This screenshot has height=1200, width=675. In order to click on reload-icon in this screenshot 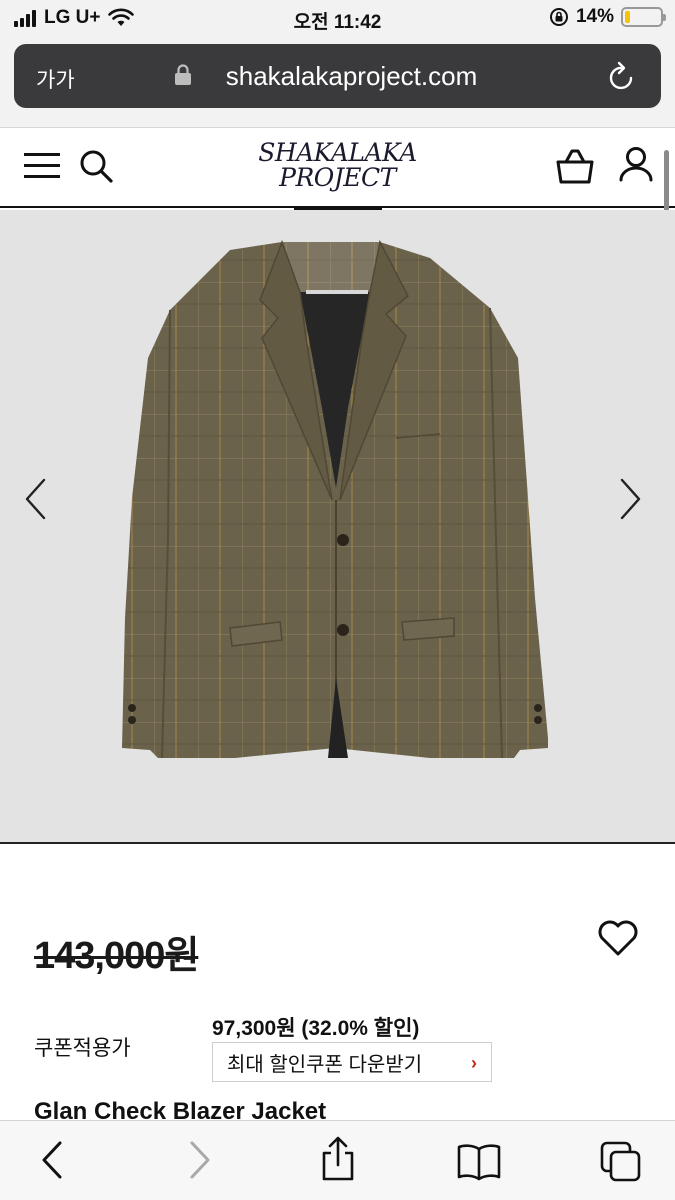, I will do `click(622, 76)`.